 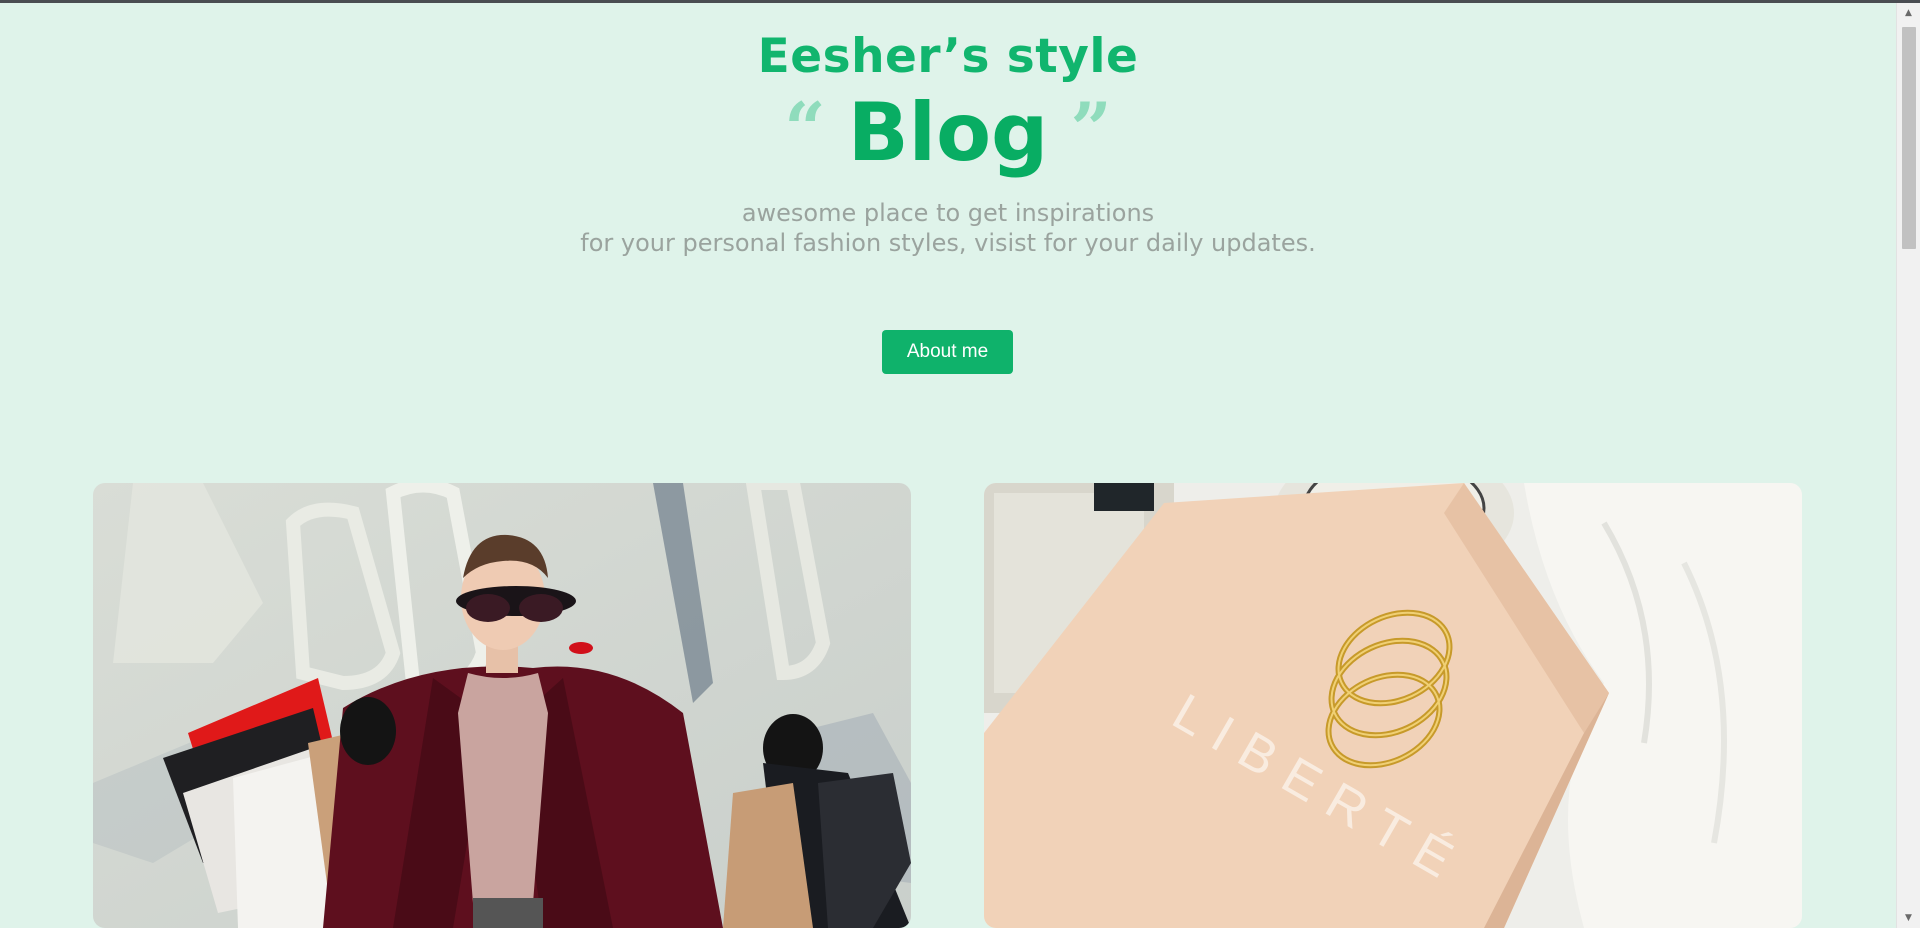 I want to click on close-quote-icon: ”, so click(x=1091, y=128).